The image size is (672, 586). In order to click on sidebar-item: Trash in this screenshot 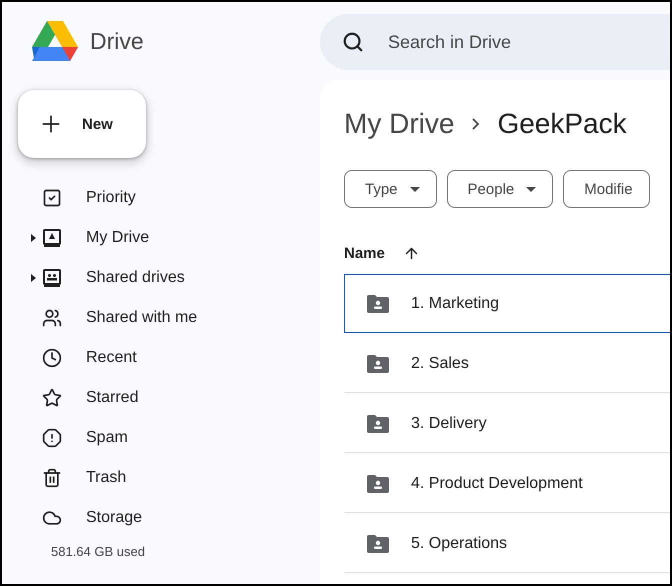, I will do `click(106, 478)`.